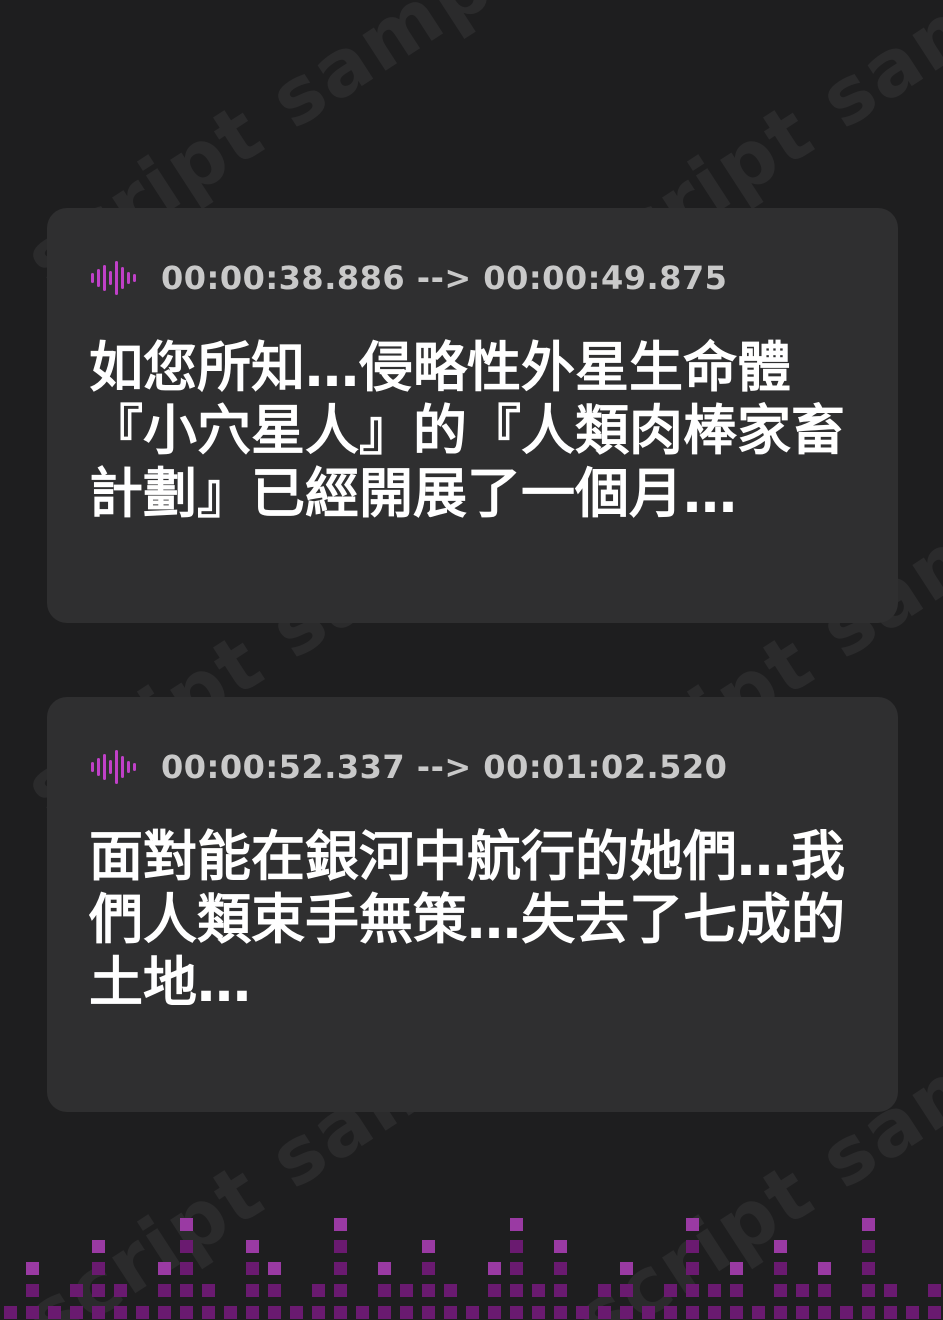 The image size is (943, 1320). I want to click on timestamp-row: 00:00:52.337 --> 00:01:02.520, so click(408, 767).